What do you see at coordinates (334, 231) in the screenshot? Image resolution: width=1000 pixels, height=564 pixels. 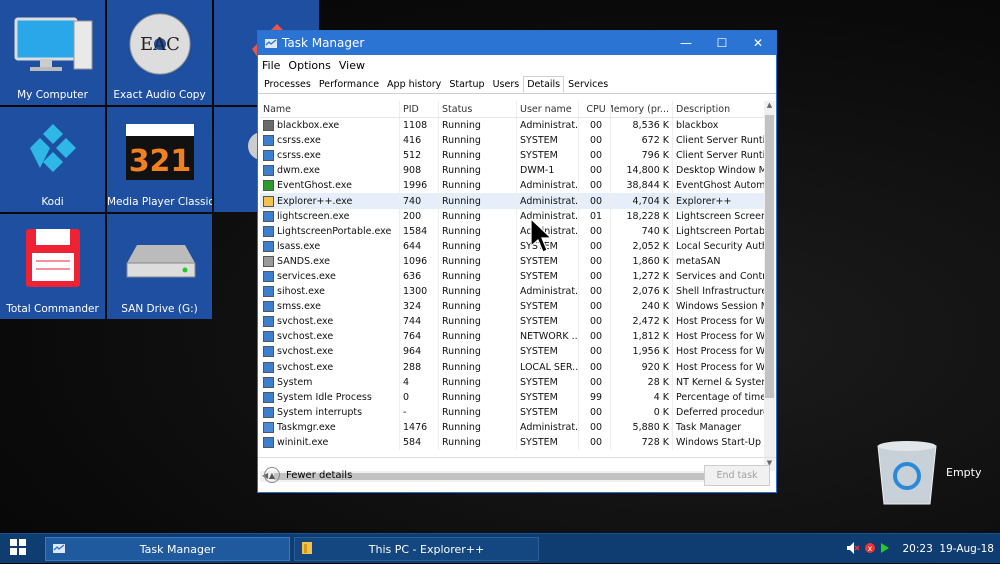 I see `process-name: LightscreenPortable.exe` at bounding box center [334, 231].